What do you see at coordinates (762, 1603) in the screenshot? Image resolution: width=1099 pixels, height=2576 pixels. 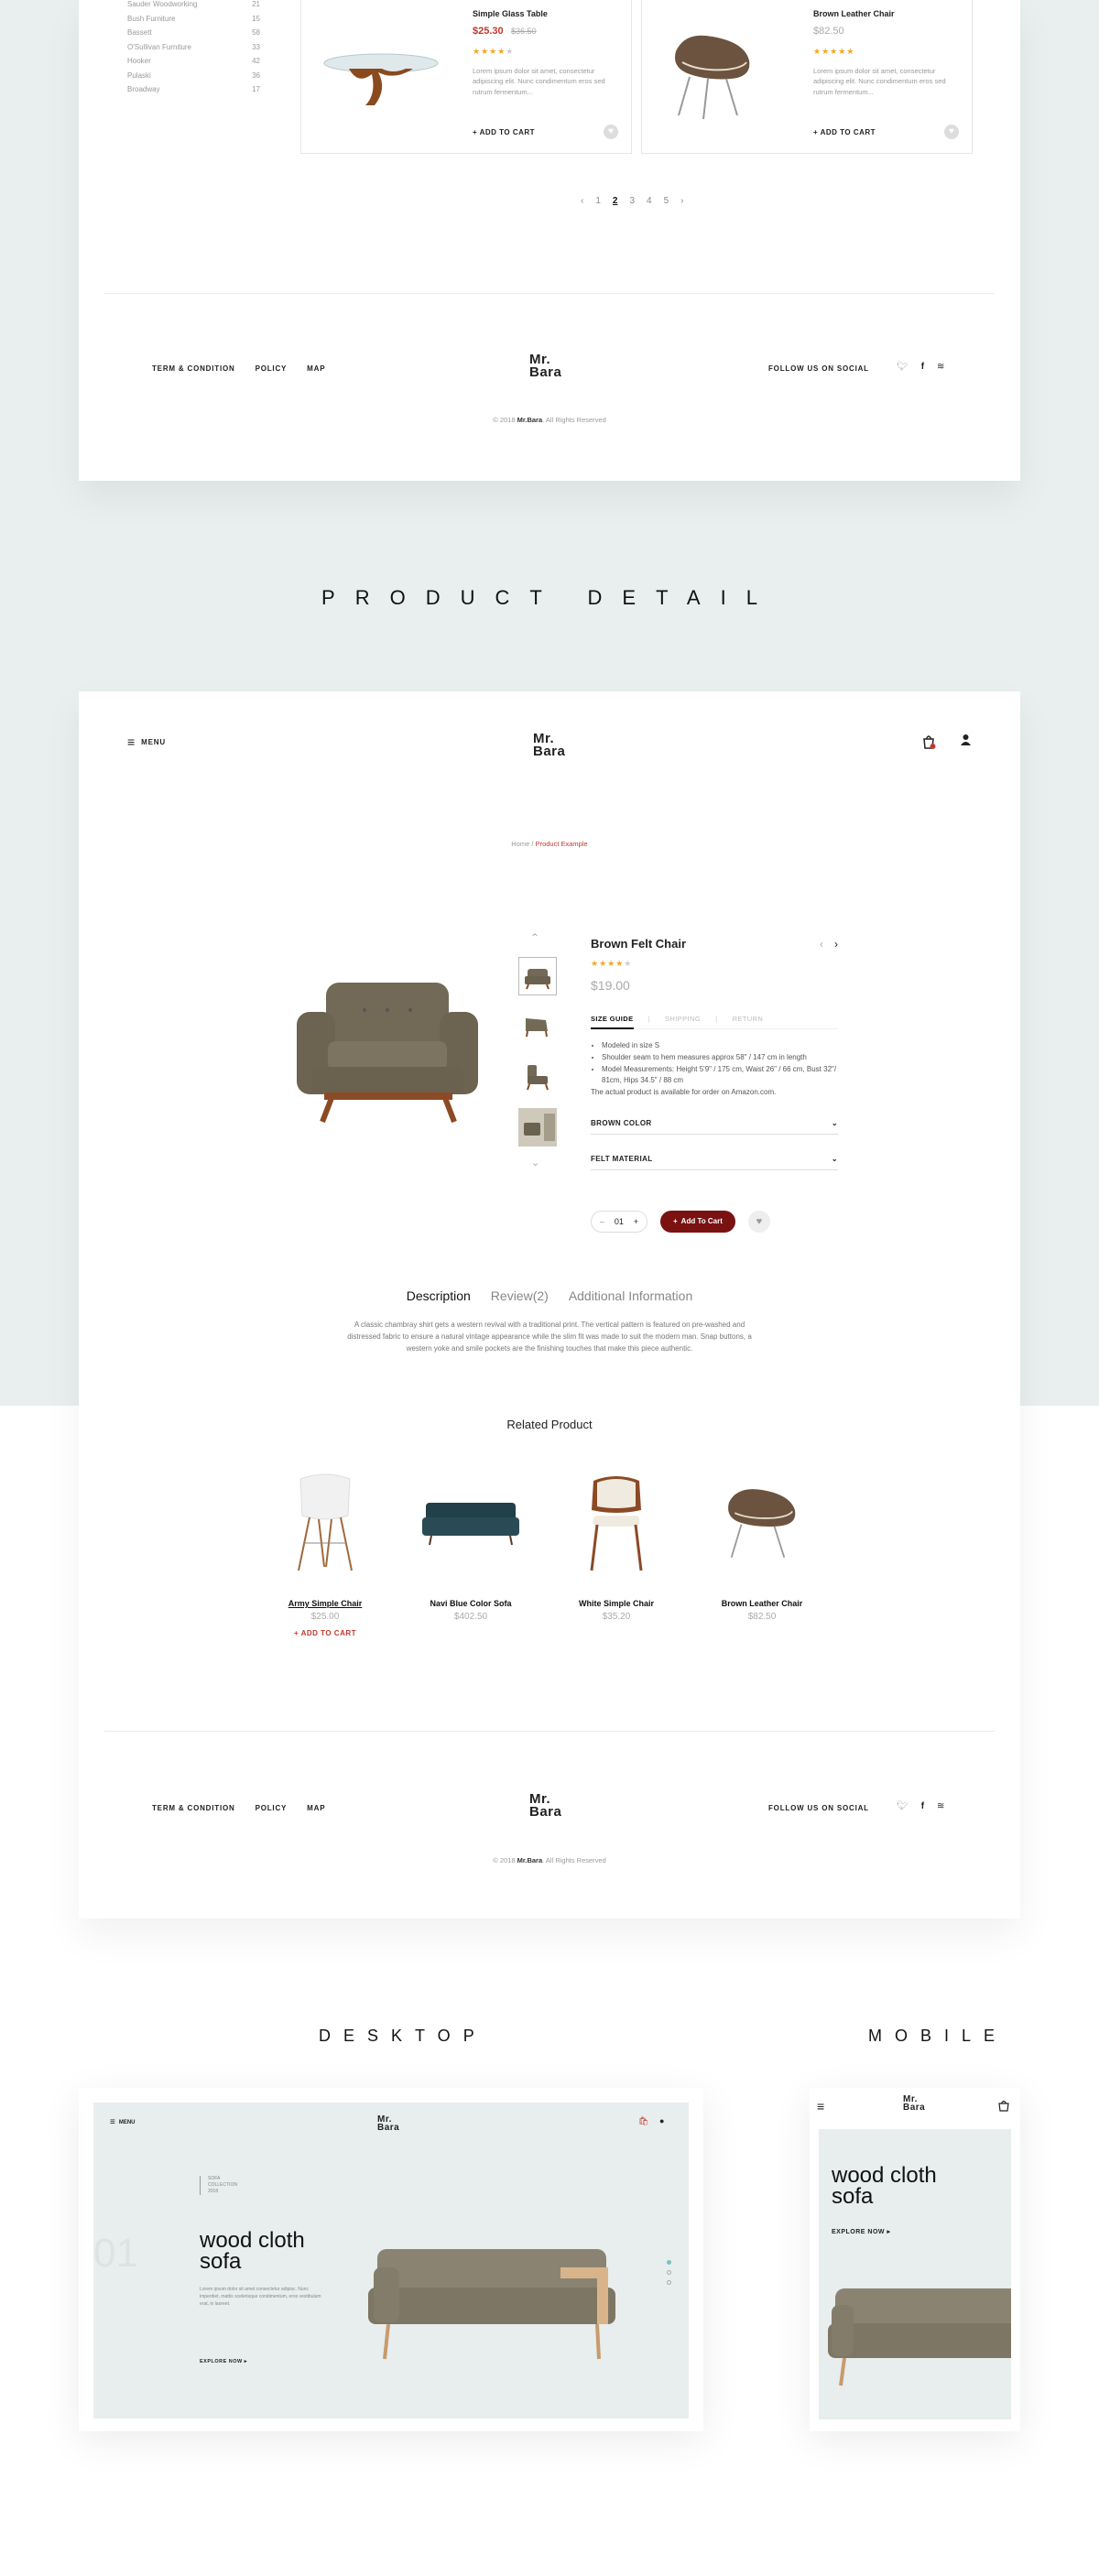 I see `related-name: Brown Leather Chair` at bounding box center [762, 1603].